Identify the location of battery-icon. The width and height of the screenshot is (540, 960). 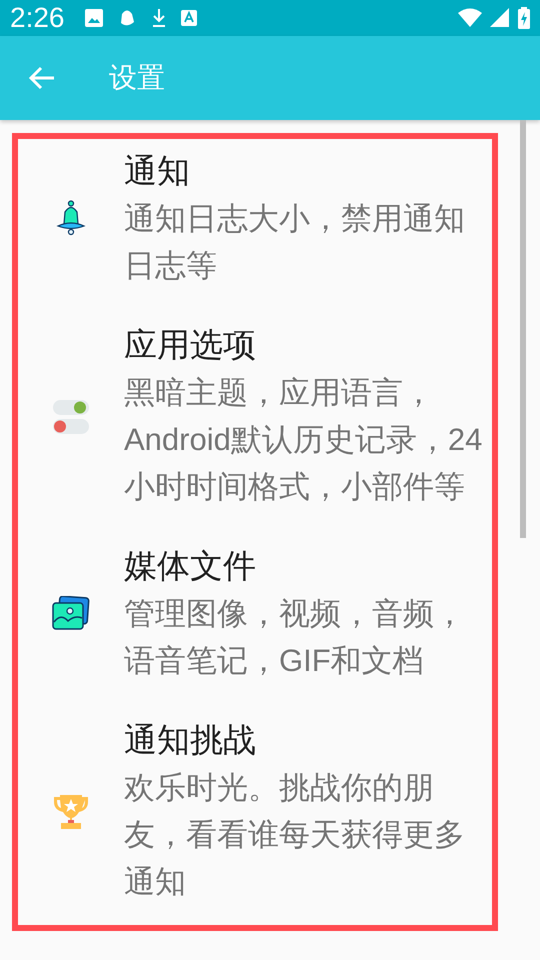
(524, 18).